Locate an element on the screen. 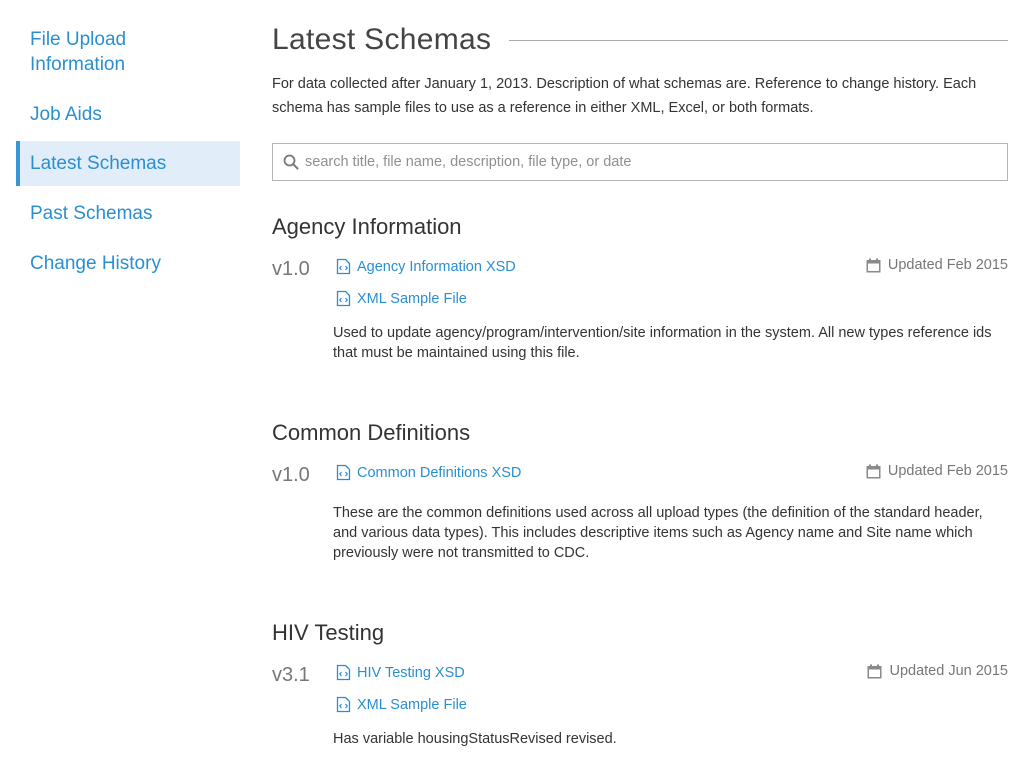  schema-xsd-link: Agency Information XSD is located at coordinates (426, 266).